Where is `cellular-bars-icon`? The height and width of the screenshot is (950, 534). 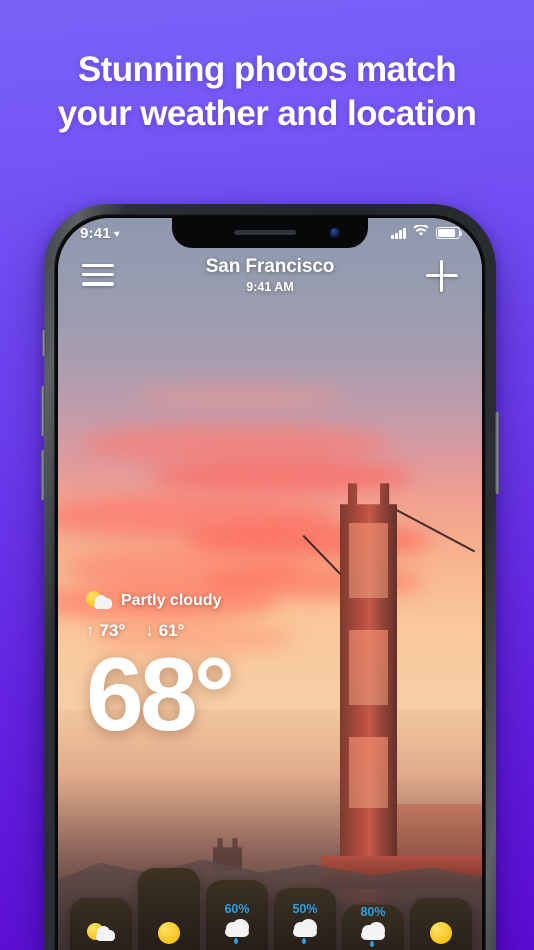
cellular-bars-icon is located at coordinates (398, 233).